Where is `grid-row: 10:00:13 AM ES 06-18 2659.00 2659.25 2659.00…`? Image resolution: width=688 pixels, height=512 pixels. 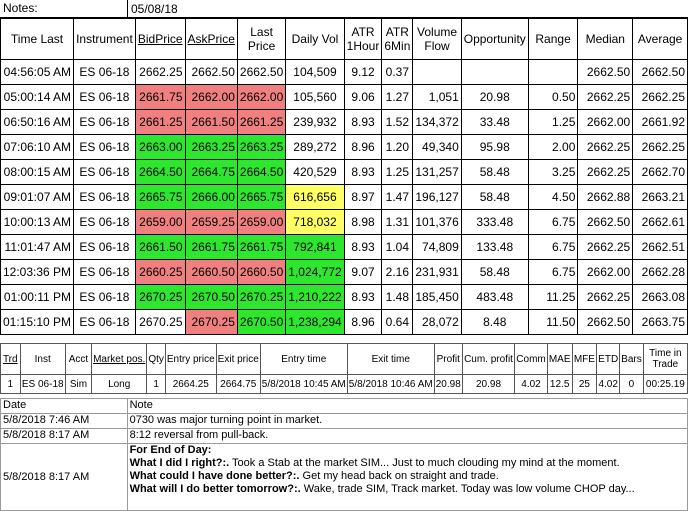 grid-row: 10:00:13 AM ES 06-18 2659.00 2659.25 2659.00… is located at coordinates (344, 222).